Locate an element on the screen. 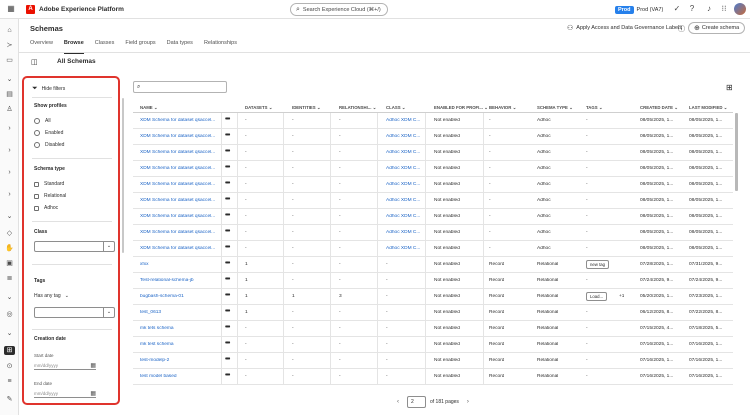 This screenshot has height=415, width=750. shield-icon: ◇ is located at coordinates (9, 233).